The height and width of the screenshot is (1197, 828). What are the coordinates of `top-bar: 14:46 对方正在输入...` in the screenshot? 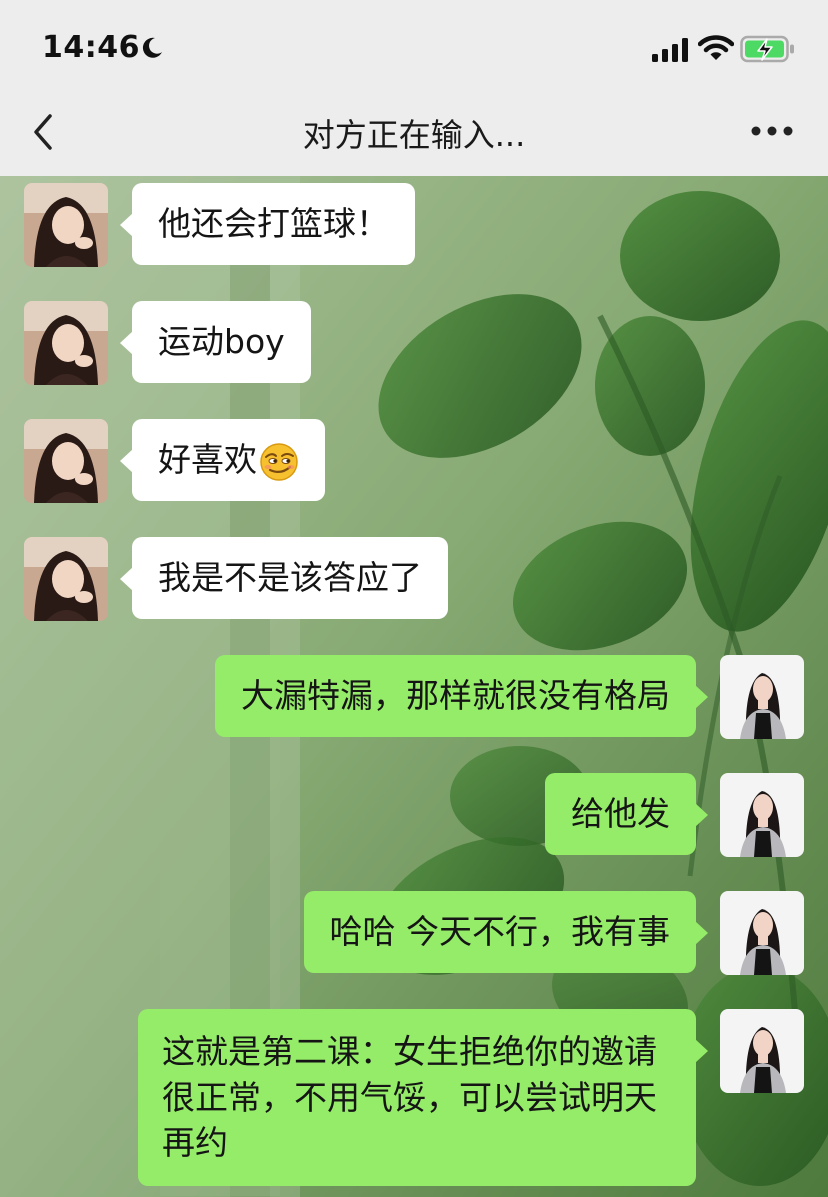 It's located at (414, 88).